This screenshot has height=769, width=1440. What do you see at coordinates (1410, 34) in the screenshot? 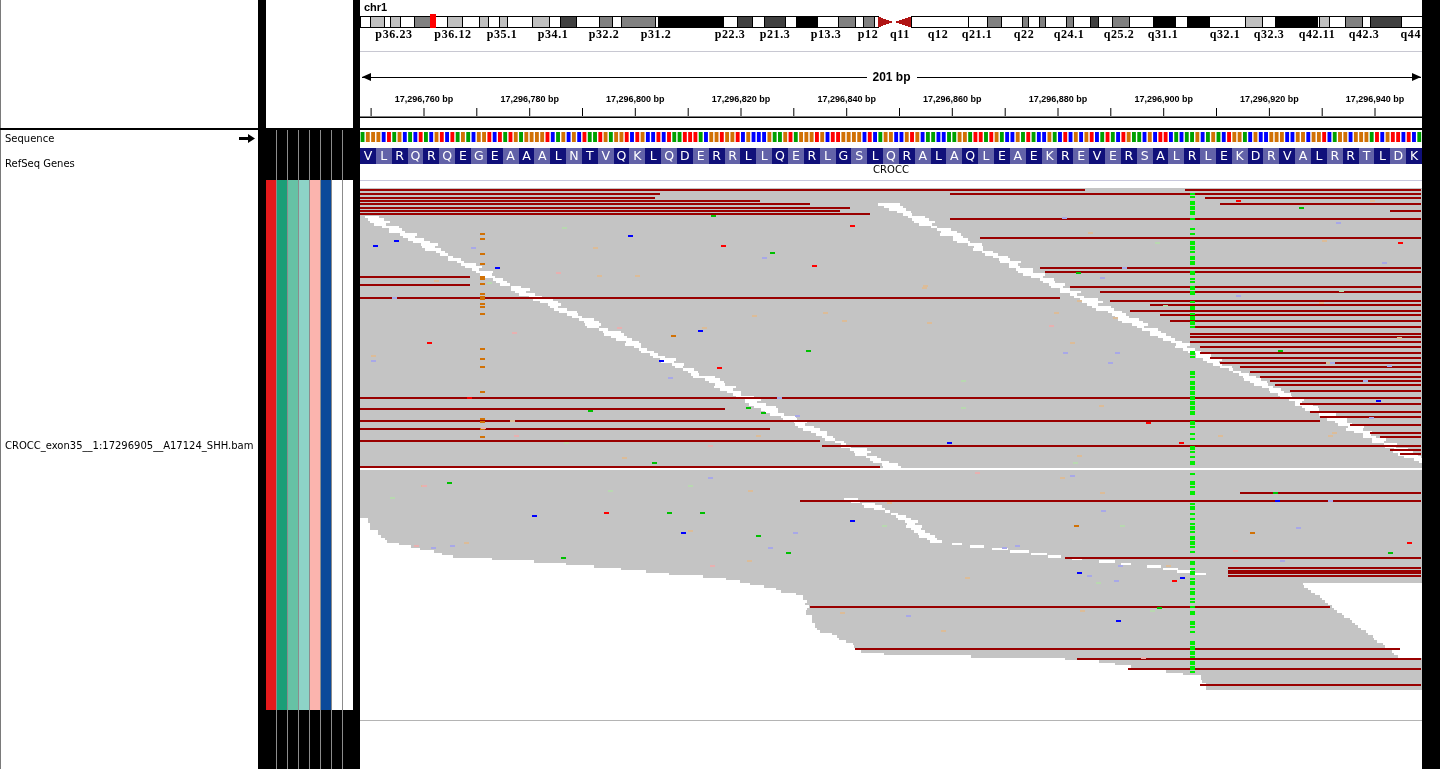
I see `band-label: q44` at bounding box center [1410, 34].